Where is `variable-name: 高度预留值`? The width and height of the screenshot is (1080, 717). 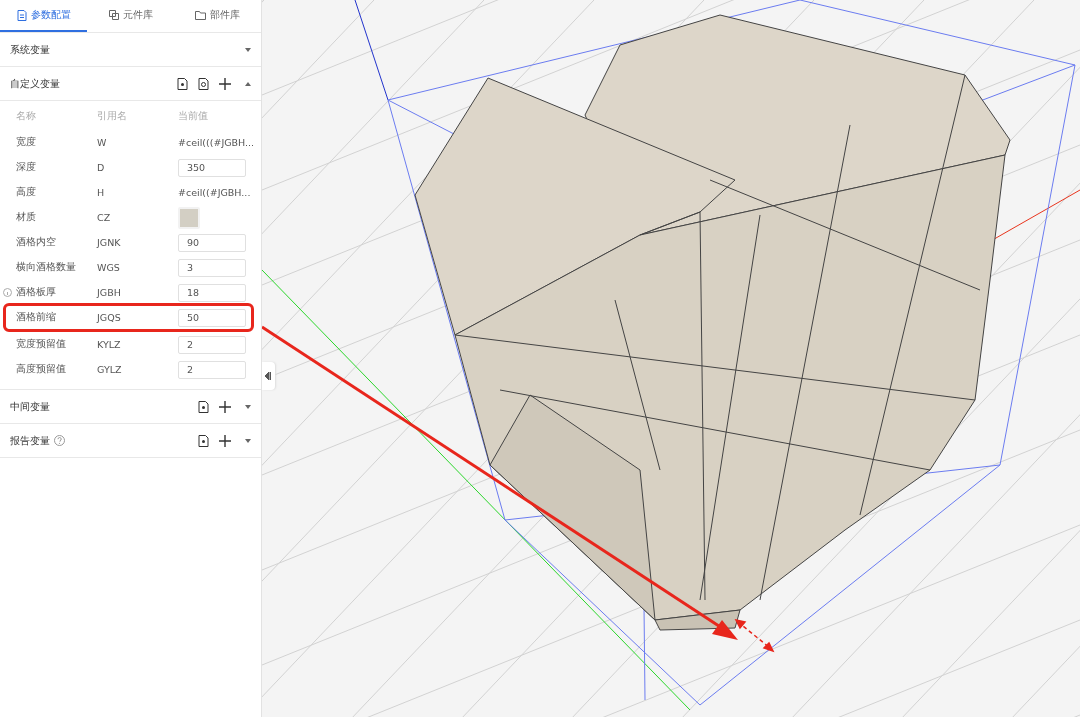
variable-name: 高度预留值 is located at coordinates (41, 369).